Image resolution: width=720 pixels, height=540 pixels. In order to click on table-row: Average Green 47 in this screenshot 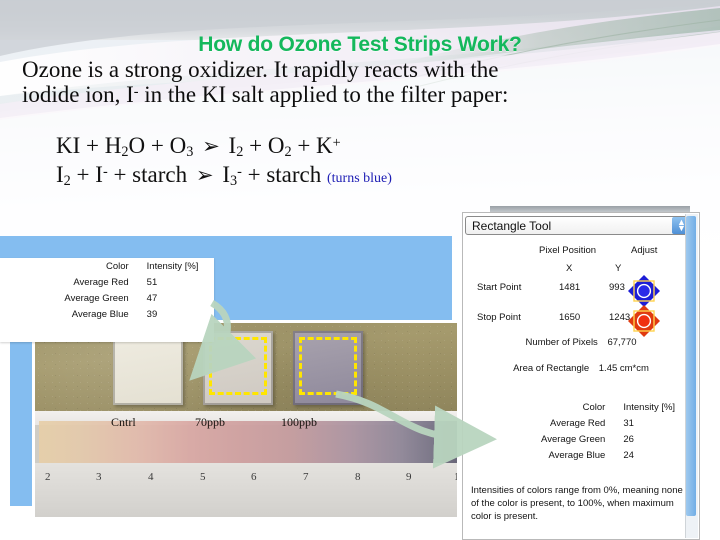, I will do `click(107, 298)`.